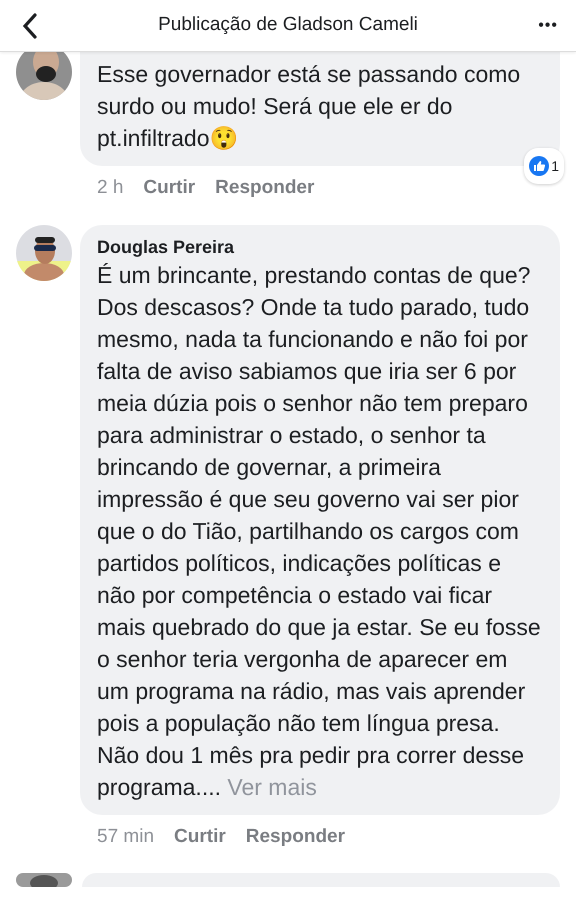 The height and width of the screenshot is (900, 576). I want to click on comment-time: 57 min, so click(125, 836).